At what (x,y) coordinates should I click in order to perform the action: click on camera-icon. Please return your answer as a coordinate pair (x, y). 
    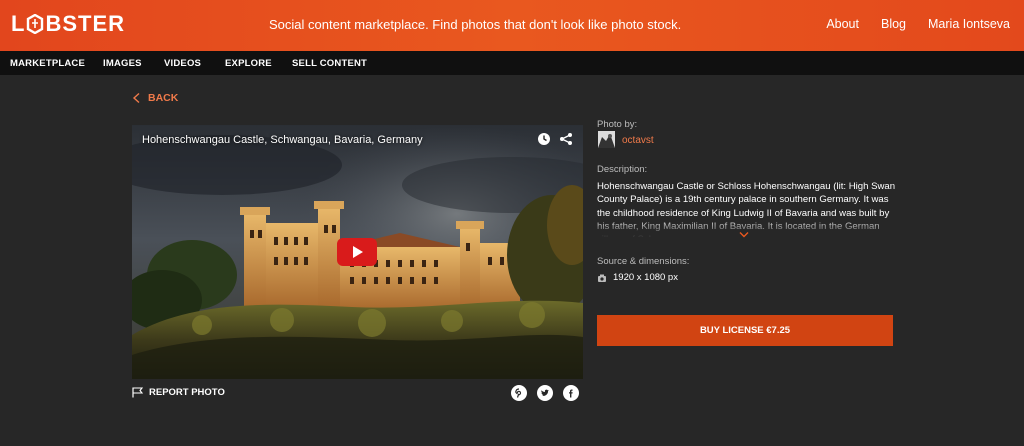
    Looking at the image, I should click on (602, 278).